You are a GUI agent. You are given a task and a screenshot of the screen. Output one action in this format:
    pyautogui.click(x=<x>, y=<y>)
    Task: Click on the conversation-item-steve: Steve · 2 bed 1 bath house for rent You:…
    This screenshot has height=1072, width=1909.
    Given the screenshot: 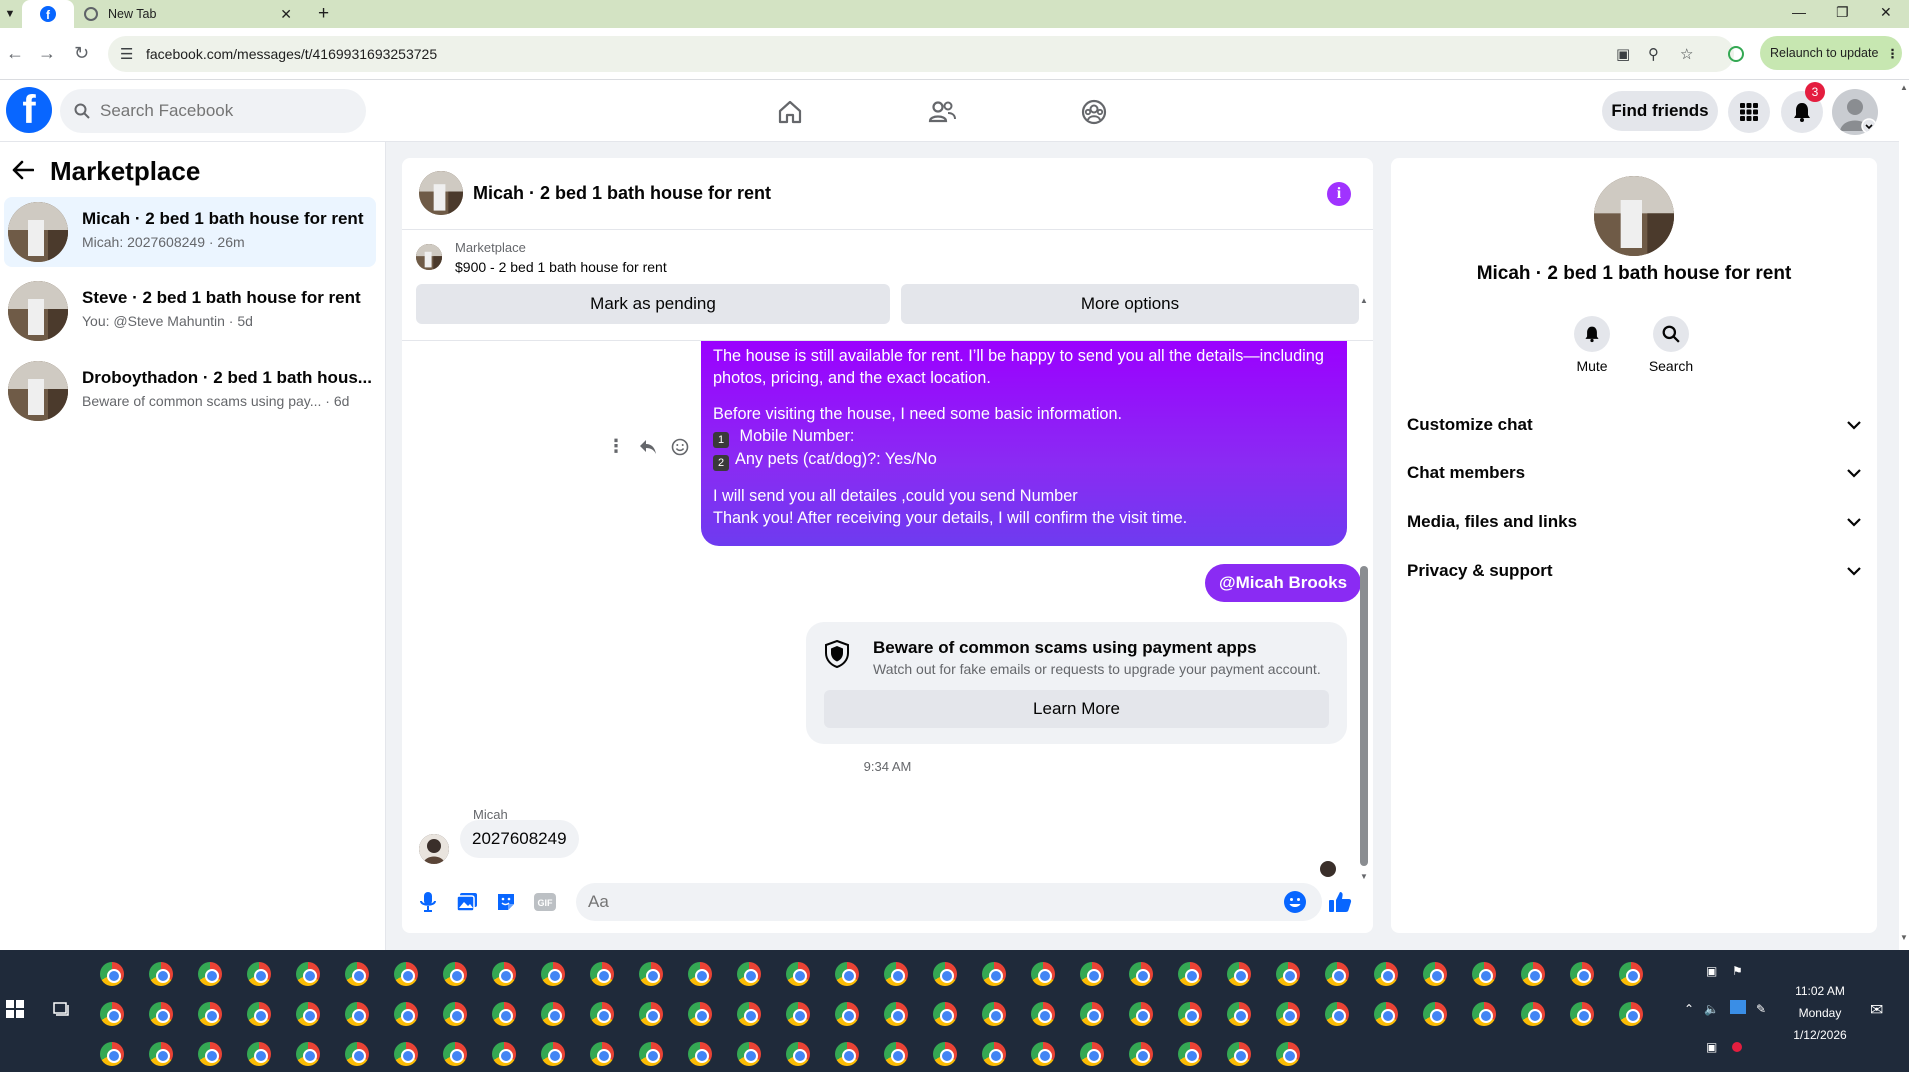 What is the action you would take?
    pyautogui.click(x=190, y=311)
    